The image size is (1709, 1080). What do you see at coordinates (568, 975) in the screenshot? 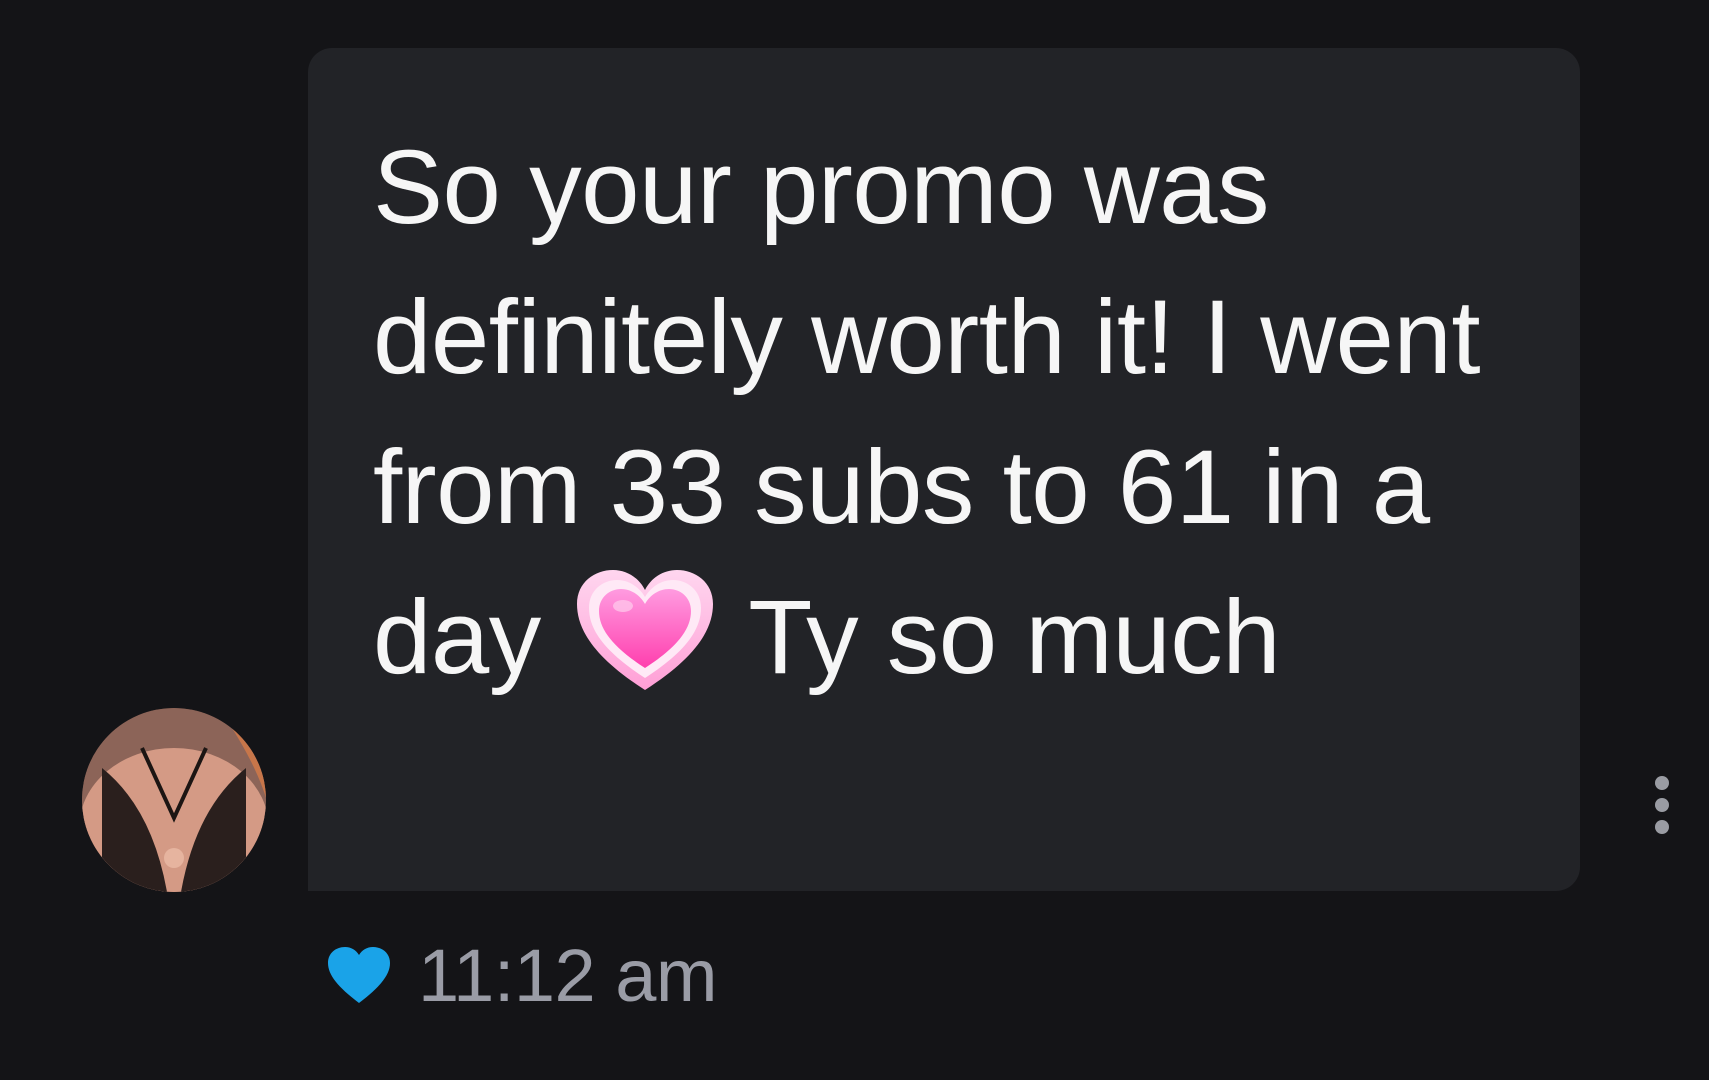
I see `message-timestamp: 11:12 am` at bounding box center [568, 975].